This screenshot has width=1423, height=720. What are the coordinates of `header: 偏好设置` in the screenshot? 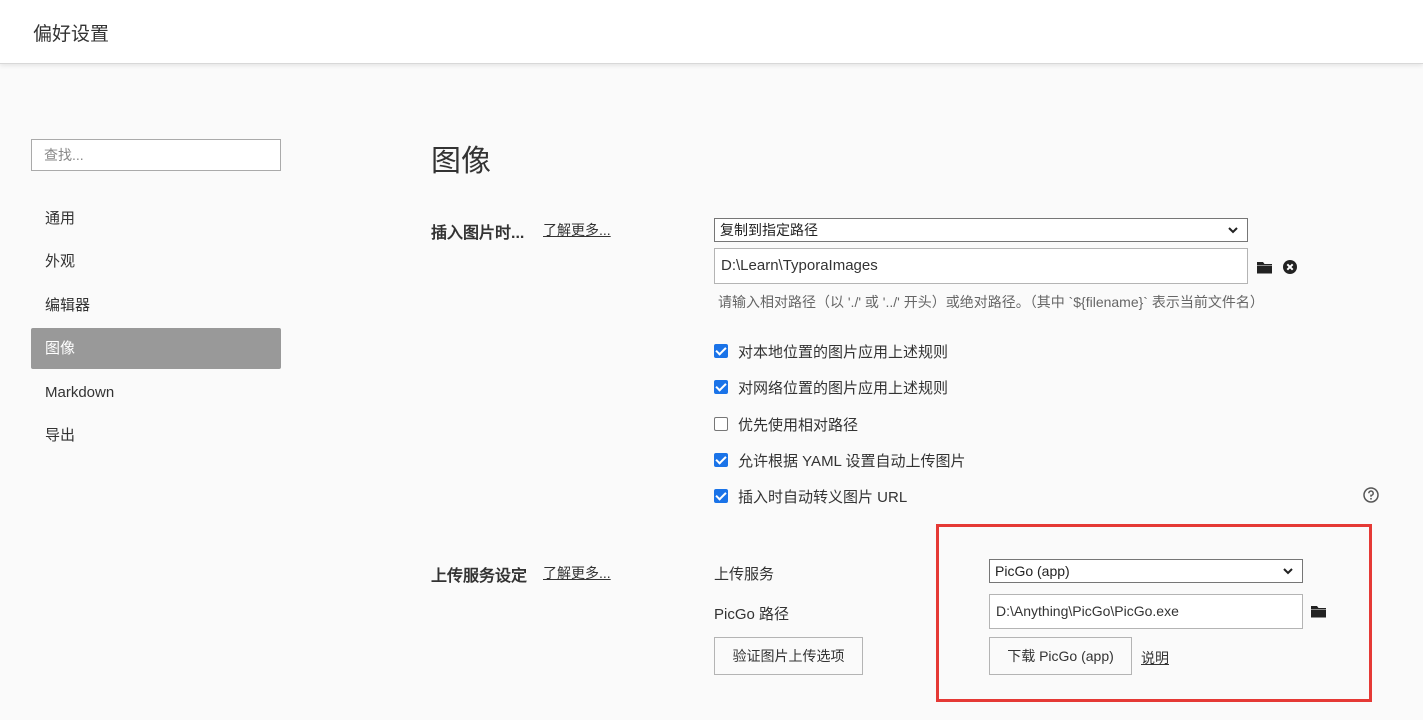 It's located at (711, 32).